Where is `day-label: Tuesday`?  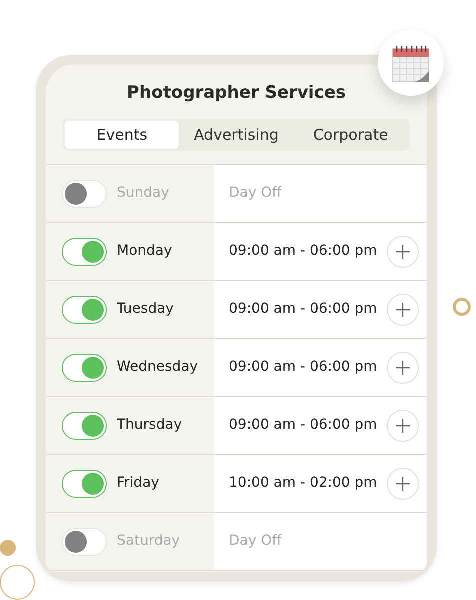 day-label: Tuesday is located at coordinates (145, 309).